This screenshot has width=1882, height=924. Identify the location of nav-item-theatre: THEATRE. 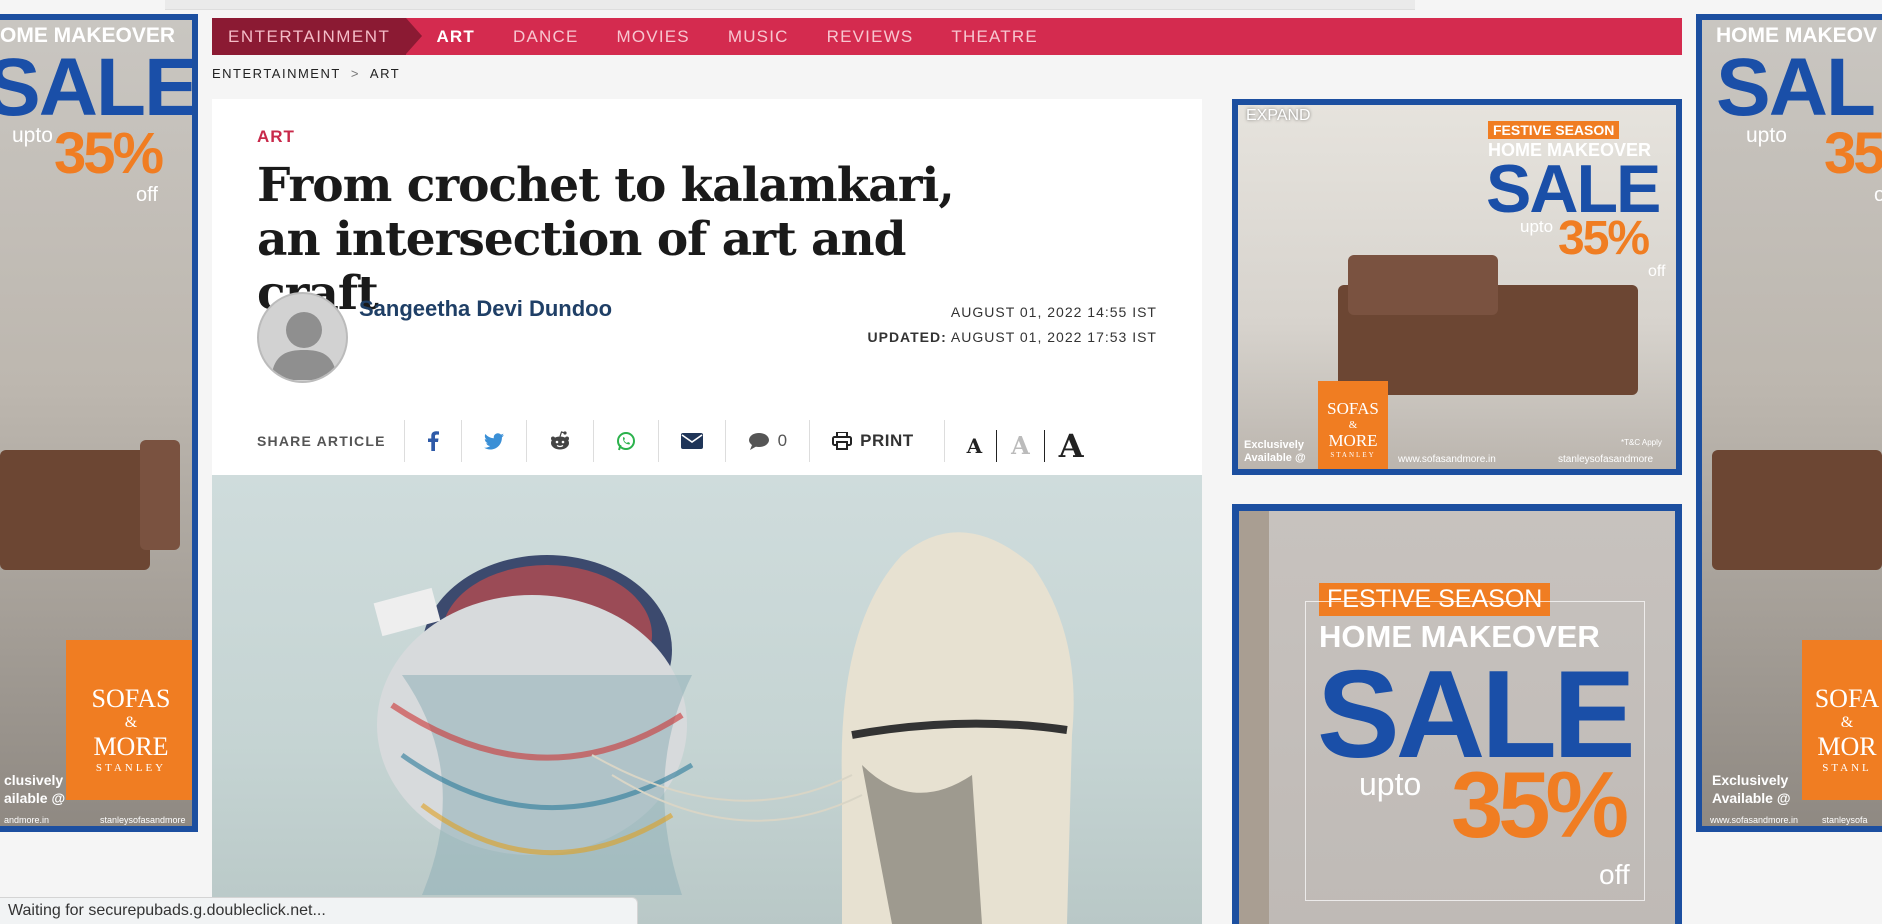
(994, 37).